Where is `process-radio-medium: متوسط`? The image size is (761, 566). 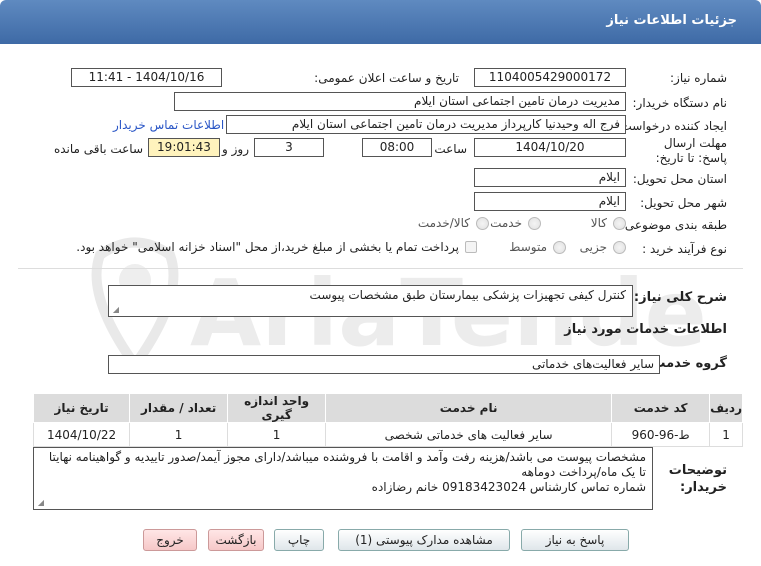 process-radio-medium: متوسط is located at coordinates (537, 247).